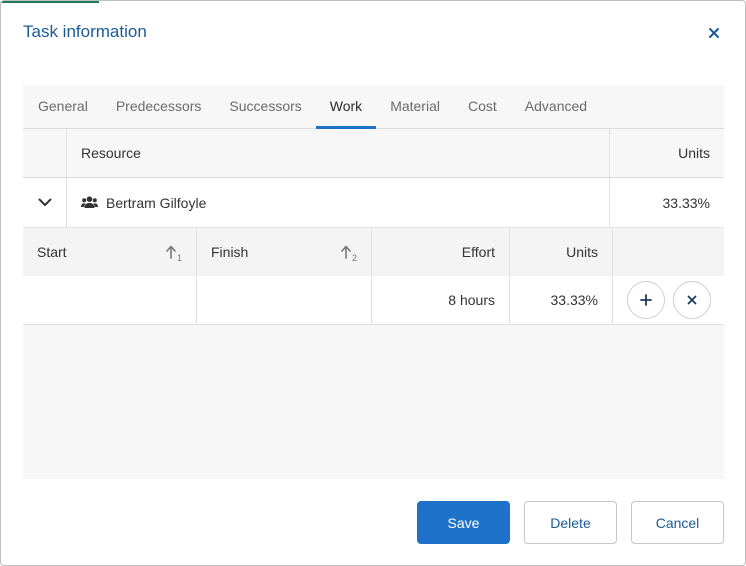 This screenshot has width=746, height=566. Describe the element at coordinates (668, 300) in the screenshot. I see `row-actions` at that location.